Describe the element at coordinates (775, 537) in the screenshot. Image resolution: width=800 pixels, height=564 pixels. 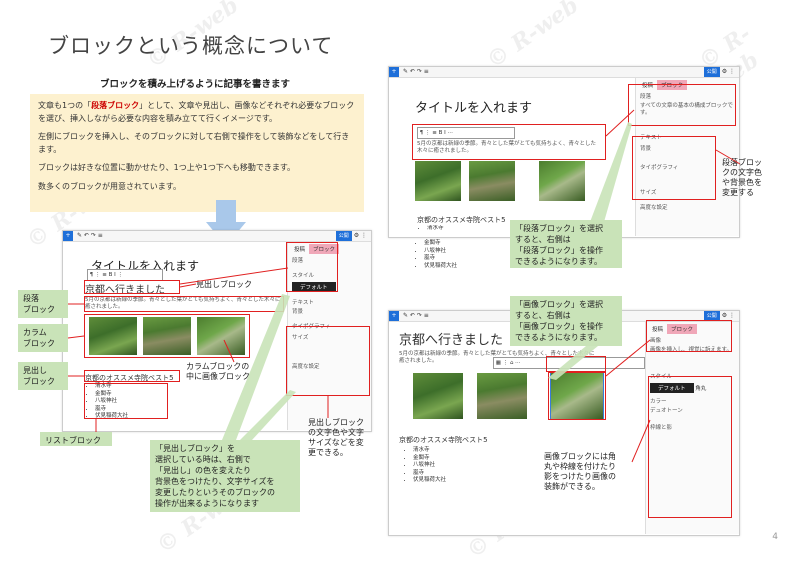
I see `page-number: 4` at that location.